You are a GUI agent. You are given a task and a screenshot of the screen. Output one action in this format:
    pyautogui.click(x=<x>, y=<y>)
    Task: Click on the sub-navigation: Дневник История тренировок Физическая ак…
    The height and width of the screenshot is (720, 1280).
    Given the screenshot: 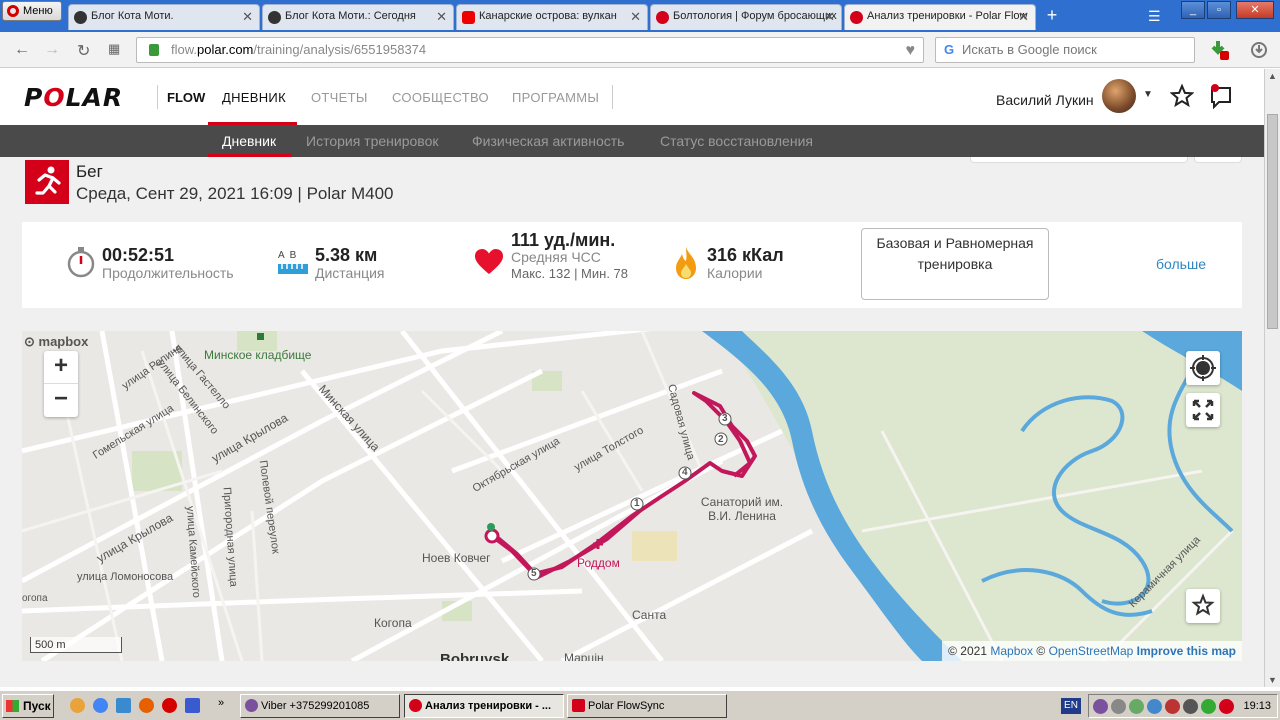 What is the action you would take?
    pyautogui.click(x=632, y=141)
    